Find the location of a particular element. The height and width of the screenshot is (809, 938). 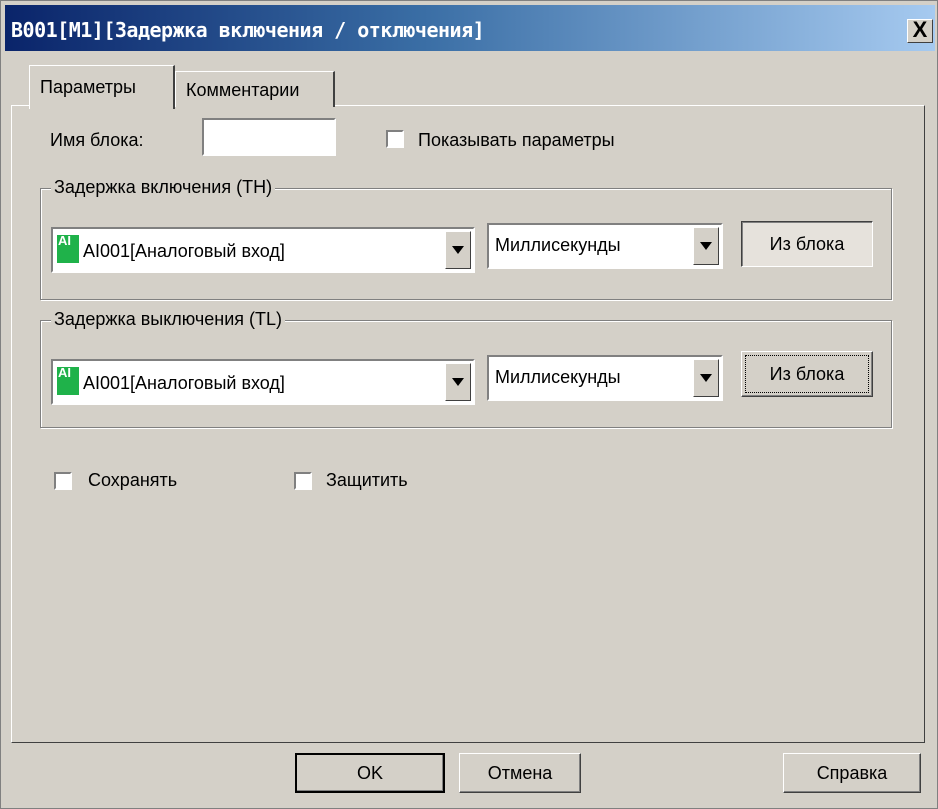

group-off-delay-legend: Задержка выключения (TL) is located at coordinates (168, 319).